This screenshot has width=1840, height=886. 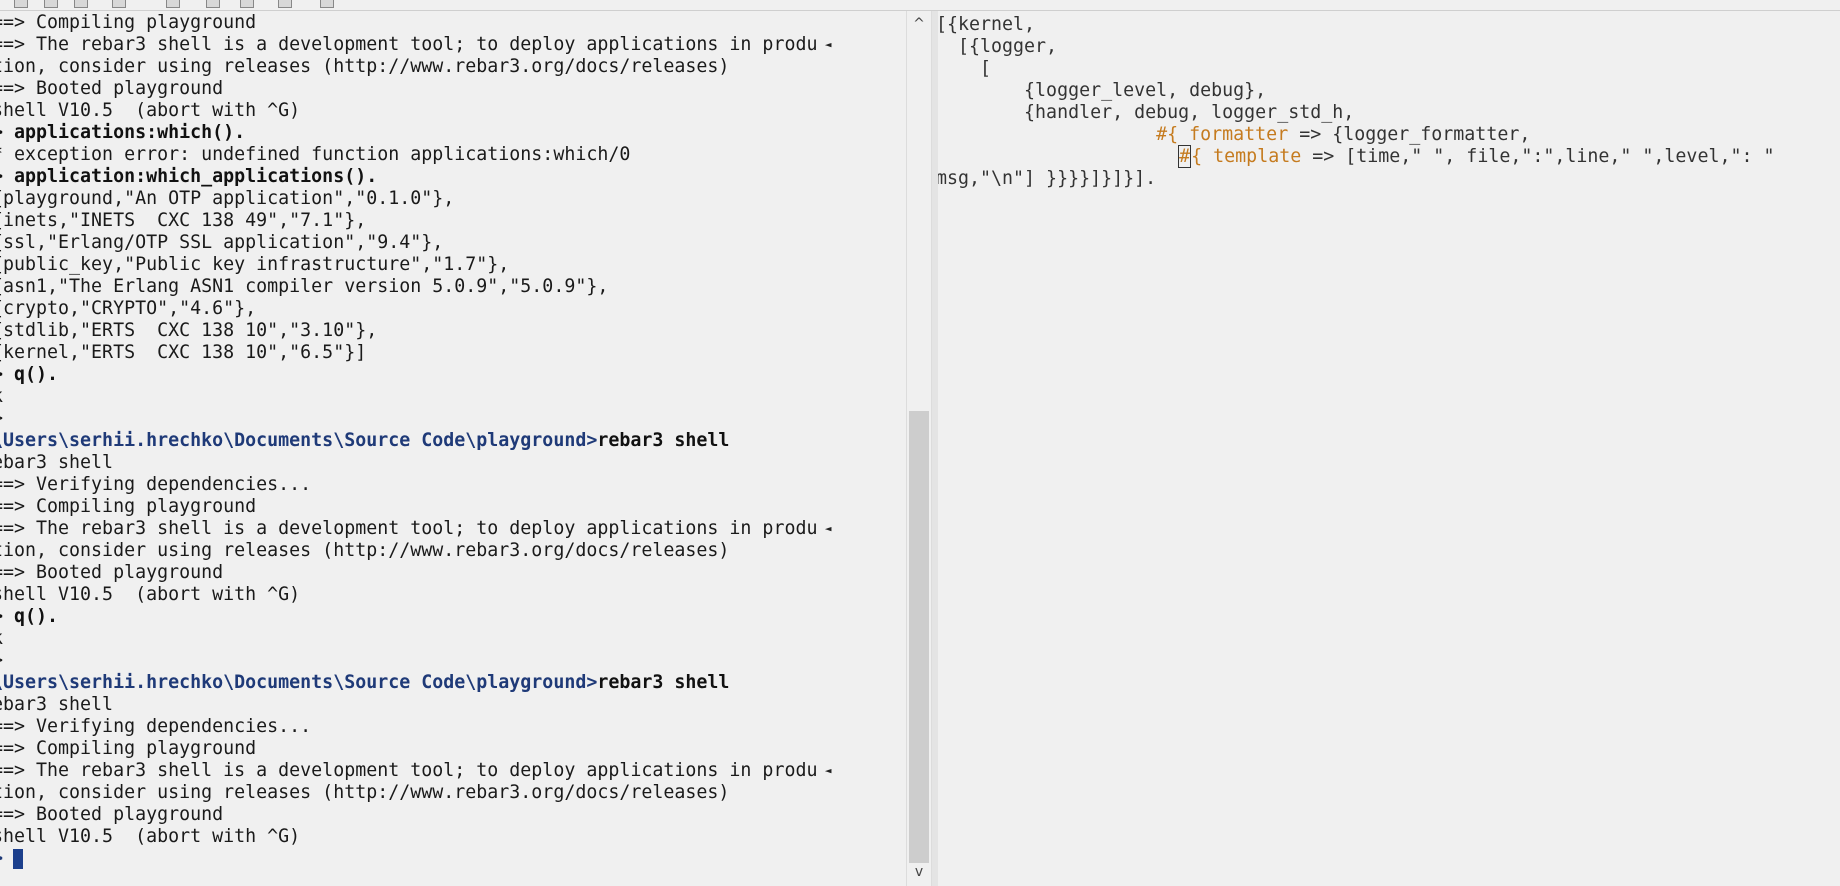 I want to click on config-line: {handler, debug, logger_std_h,, so click(x=1146, y=112).